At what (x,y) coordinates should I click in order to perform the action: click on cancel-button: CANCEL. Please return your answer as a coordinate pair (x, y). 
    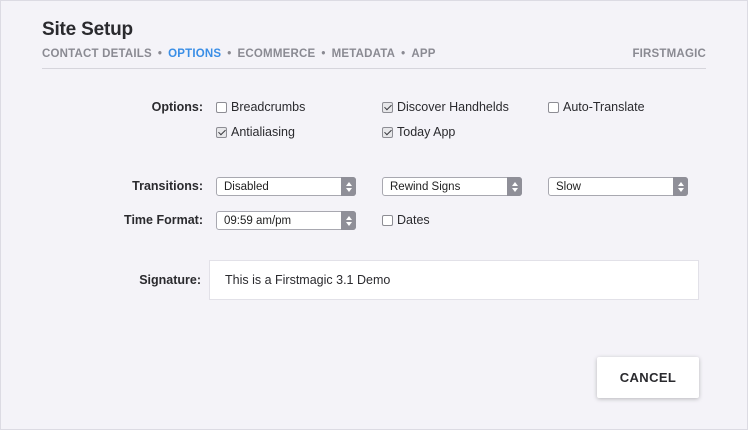
    Looking at the image, I should click on (648, 377).